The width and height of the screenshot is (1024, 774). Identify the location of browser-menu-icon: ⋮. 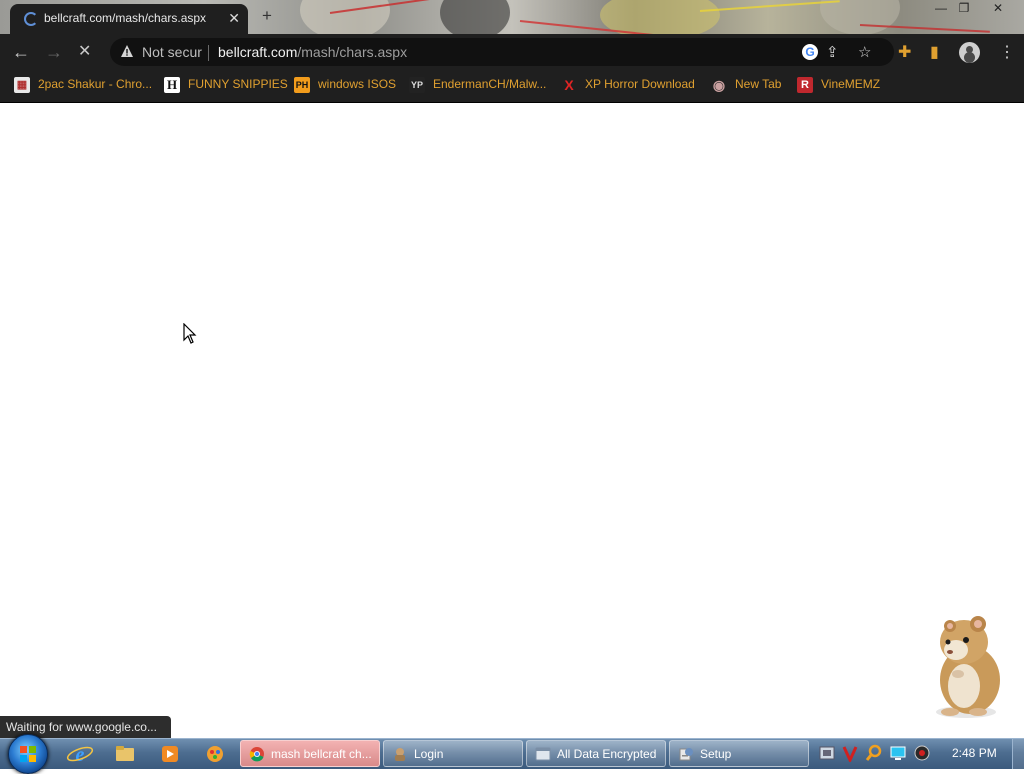
(1007, 52).